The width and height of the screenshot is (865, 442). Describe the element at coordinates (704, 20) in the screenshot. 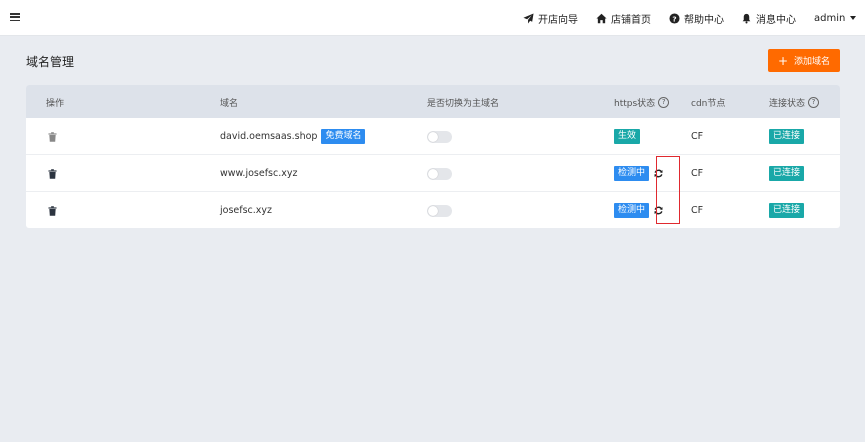

I see `nav-help-center-label: 帮助中心` at that location.